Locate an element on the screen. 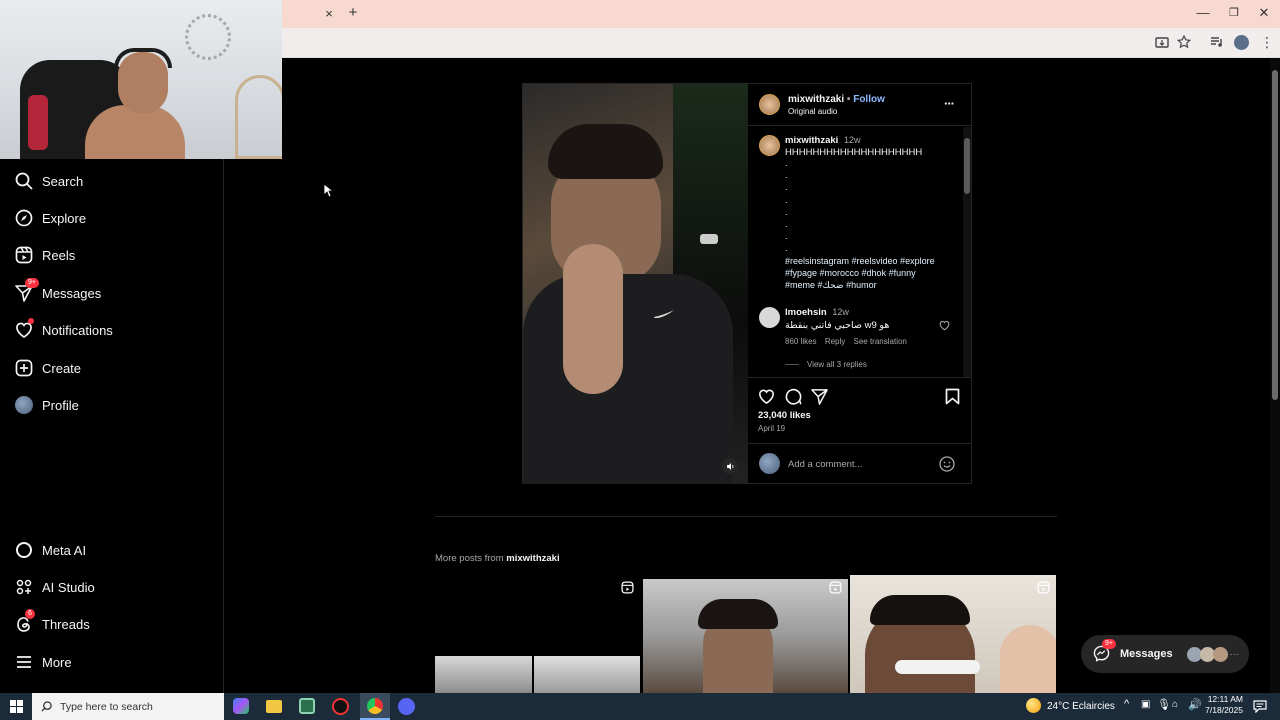 This screenshot has width=1280, height=720. nav-meta-ai: Meta AI is located at coordinates (50, 550).